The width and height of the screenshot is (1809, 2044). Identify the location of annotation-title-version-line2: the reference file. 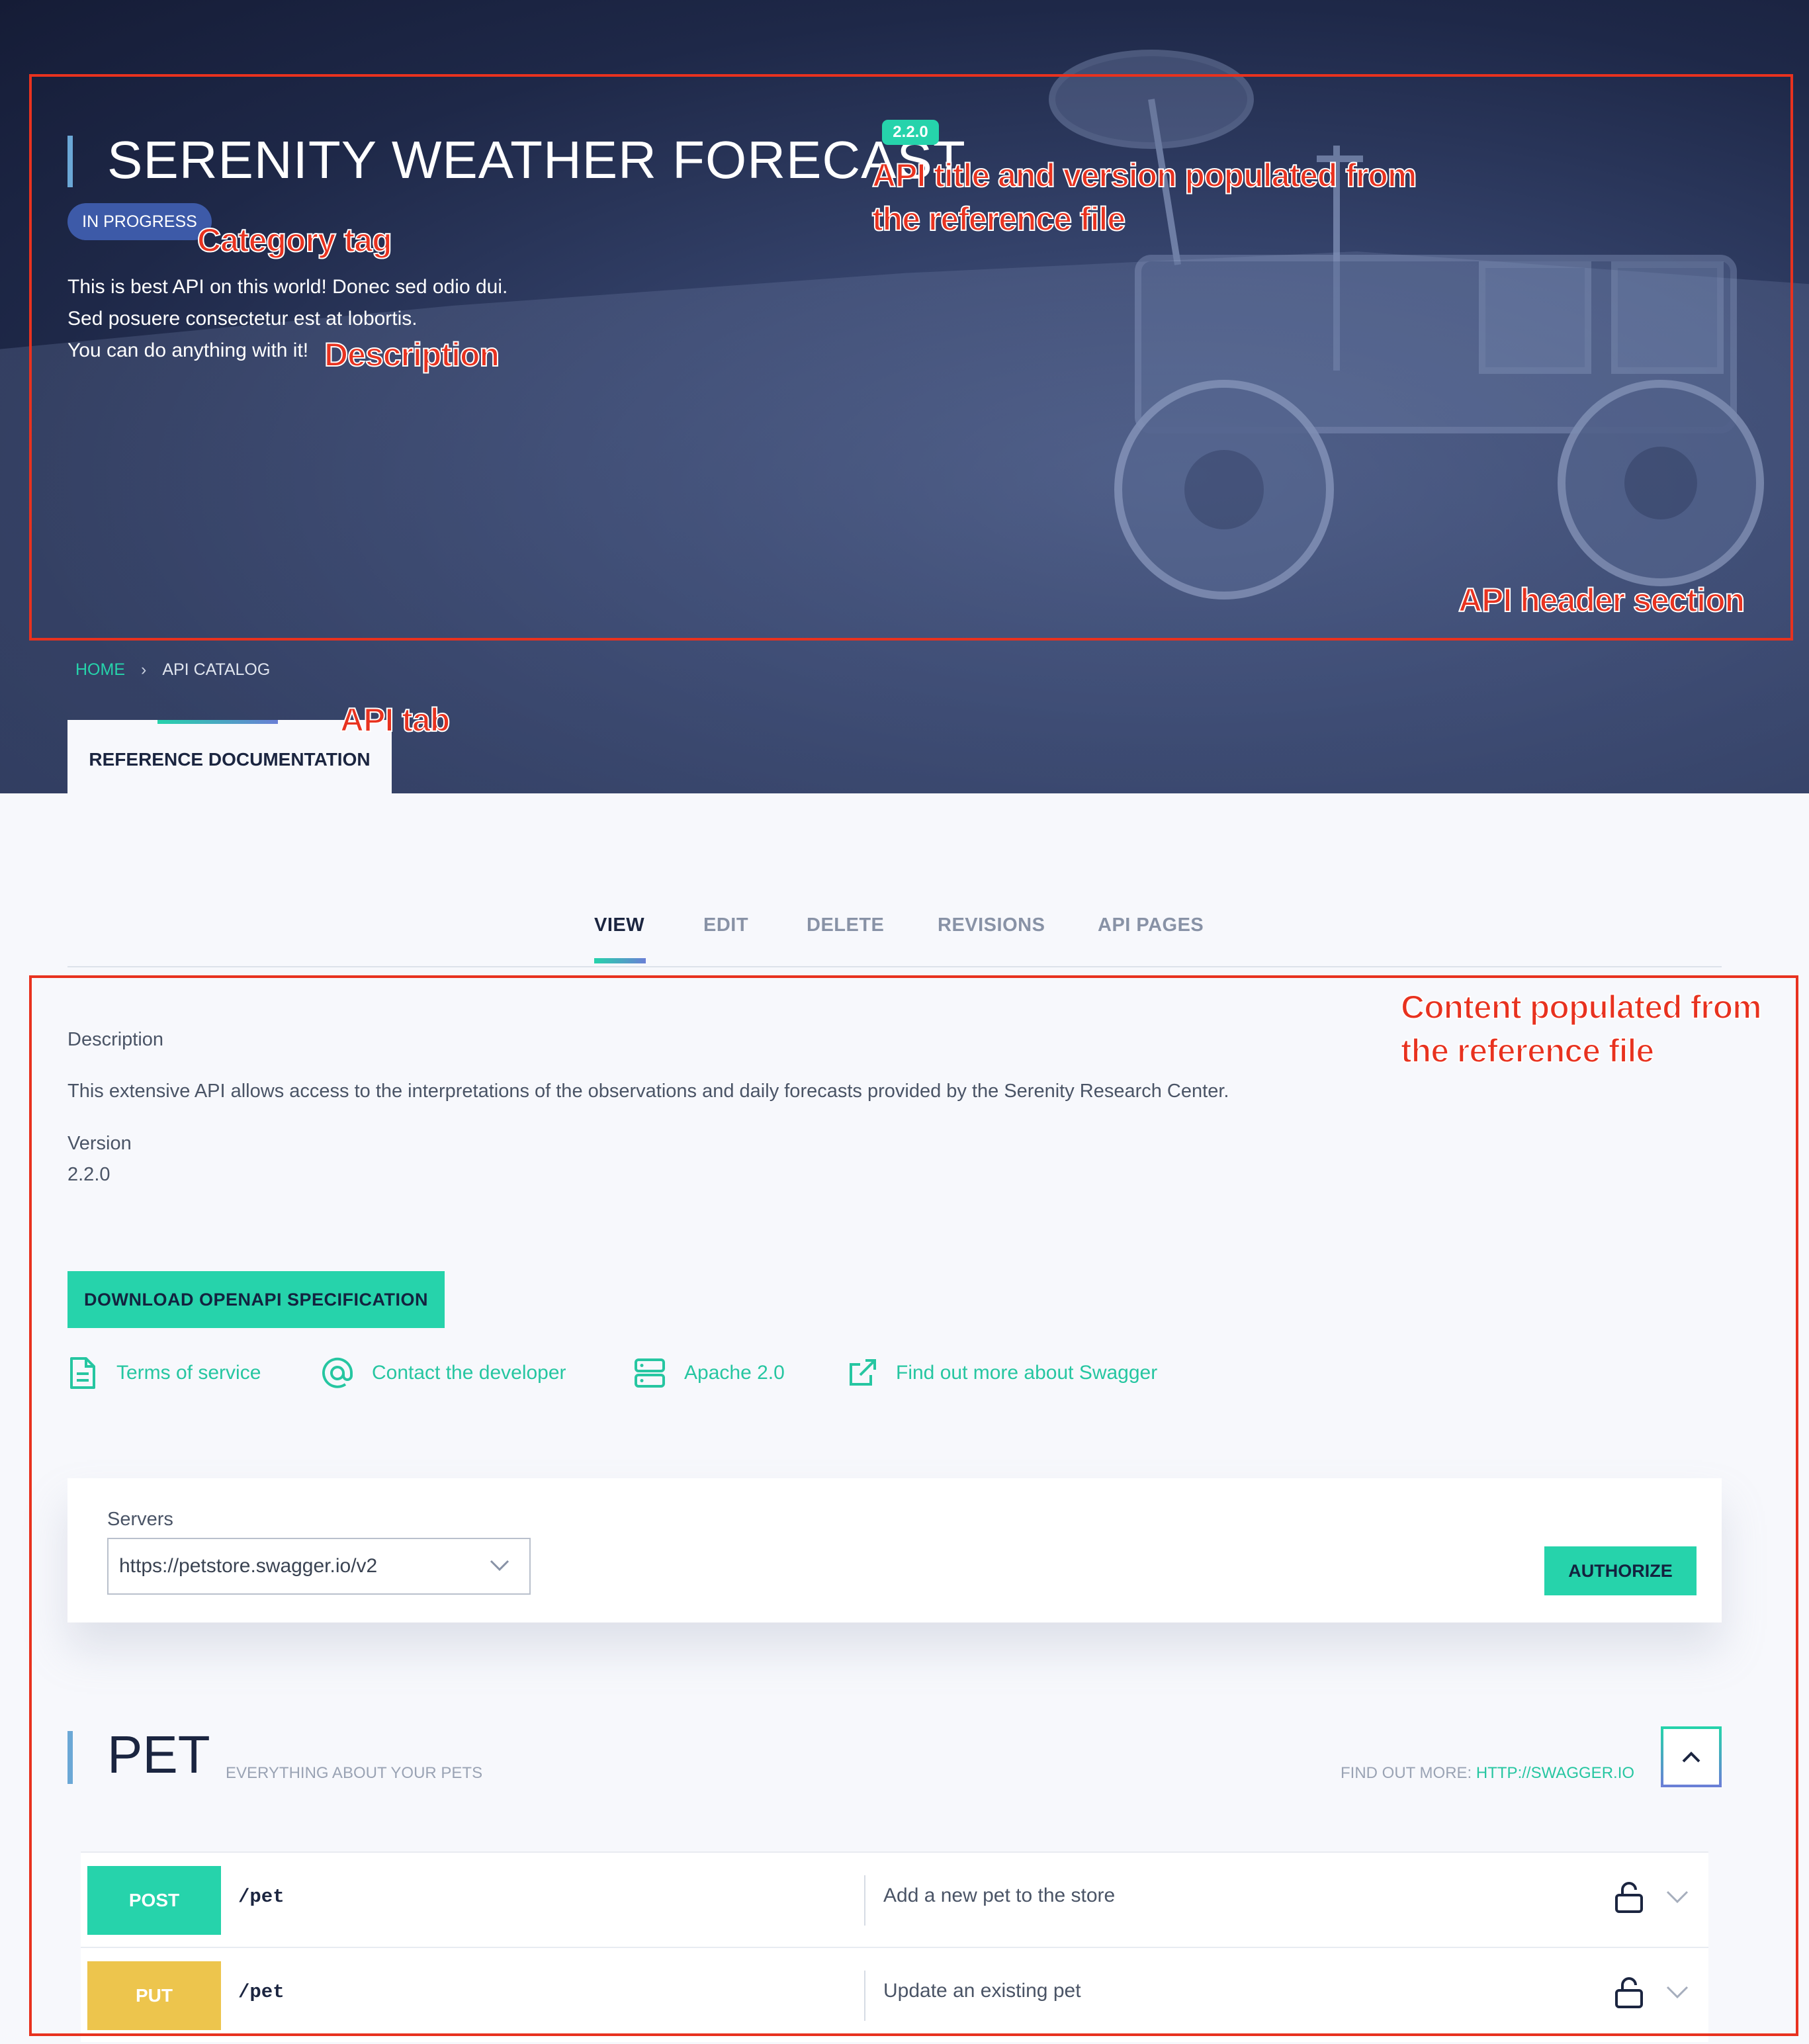
(998, 219).